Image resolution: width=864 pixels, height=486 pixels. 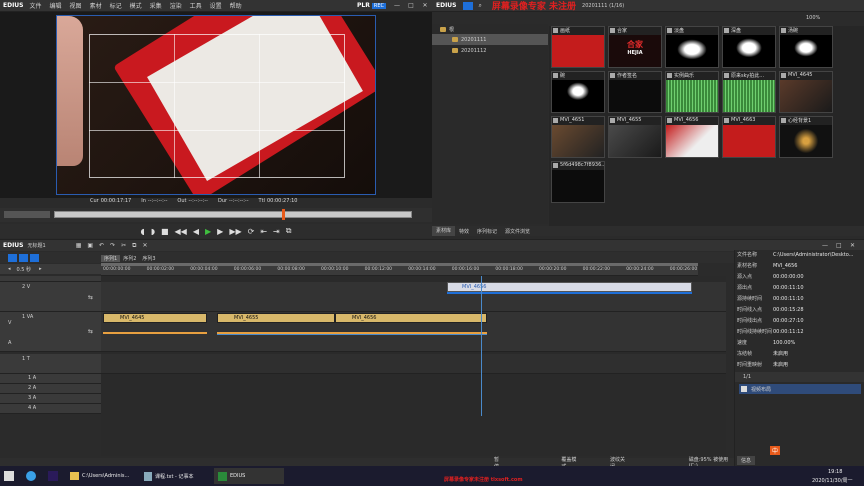 I want to click on info-footer-tab: 信息, so click(x=746, y=460).